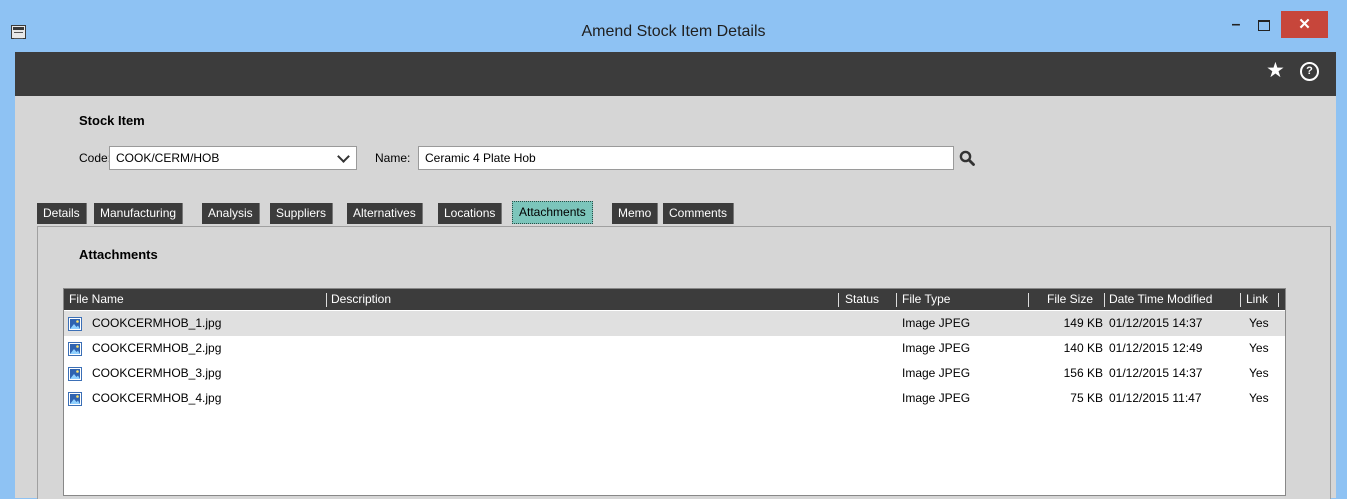  Describe the element at coordinates (96, 299) in the screenshot. I see `column-header-file-name: File Name` at that location.